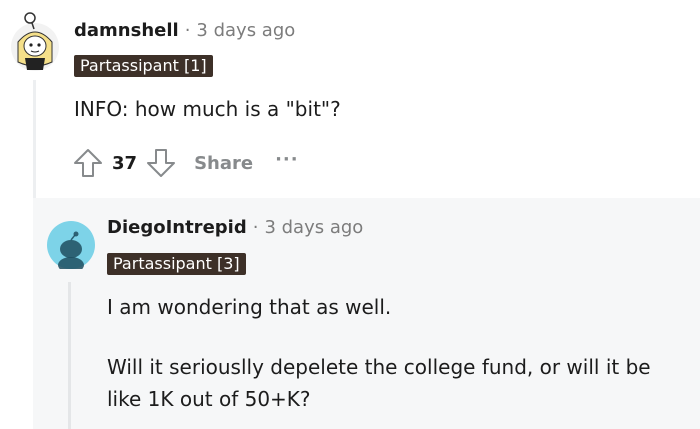  Describe the element at coordinates (35, 42) in the screenshot. I see `snoo-avatar-icon` at that location.